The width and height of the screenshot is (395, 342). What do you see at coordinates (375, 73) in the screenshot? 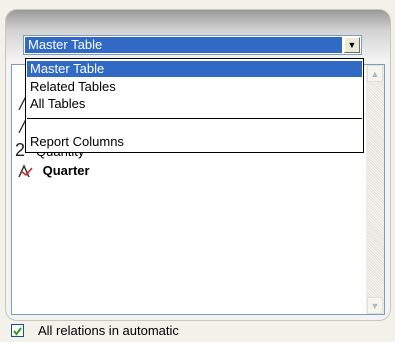
I see `scroll-up-arrow-icon: ▲` at bounding box center [375, 73].